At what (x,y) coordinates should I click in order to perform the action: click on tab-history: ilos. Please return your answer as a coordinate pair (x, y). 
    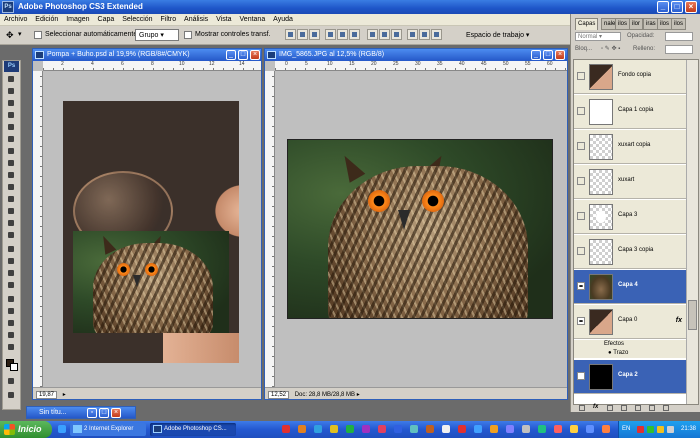
    Looking at the image, I should click on (679, 24).